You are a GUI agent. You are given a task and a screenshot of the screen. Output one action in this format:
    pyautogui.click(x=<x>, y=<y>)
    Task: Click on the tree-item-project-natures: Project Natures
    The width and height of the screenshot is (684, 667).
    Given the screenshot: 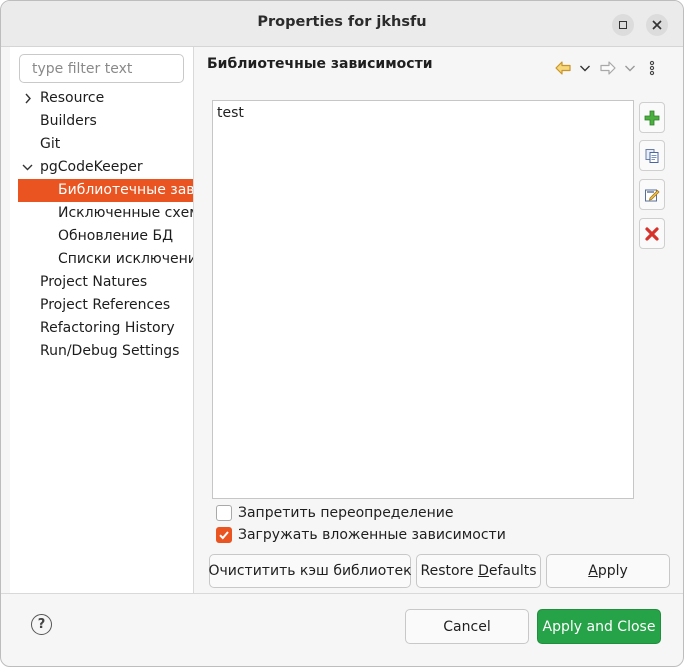 What is the action you would take?
    pyautogui.click(x=101, y=282)
    